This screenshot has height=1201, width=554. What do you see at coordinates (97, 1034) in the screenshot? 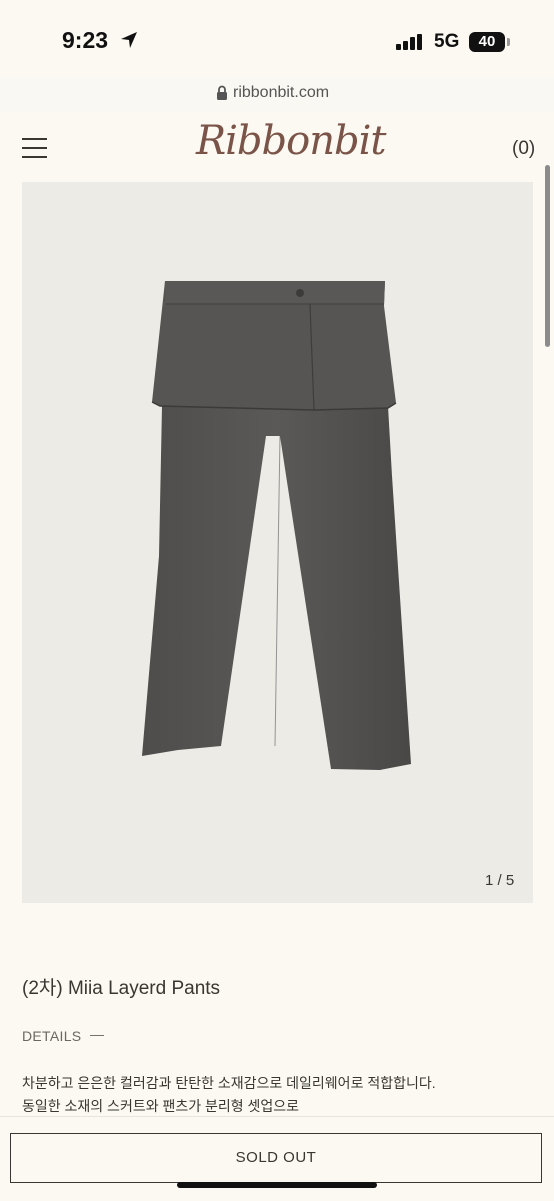
I see `details-collapse-icon: —` at bounding box center [97, 1034].